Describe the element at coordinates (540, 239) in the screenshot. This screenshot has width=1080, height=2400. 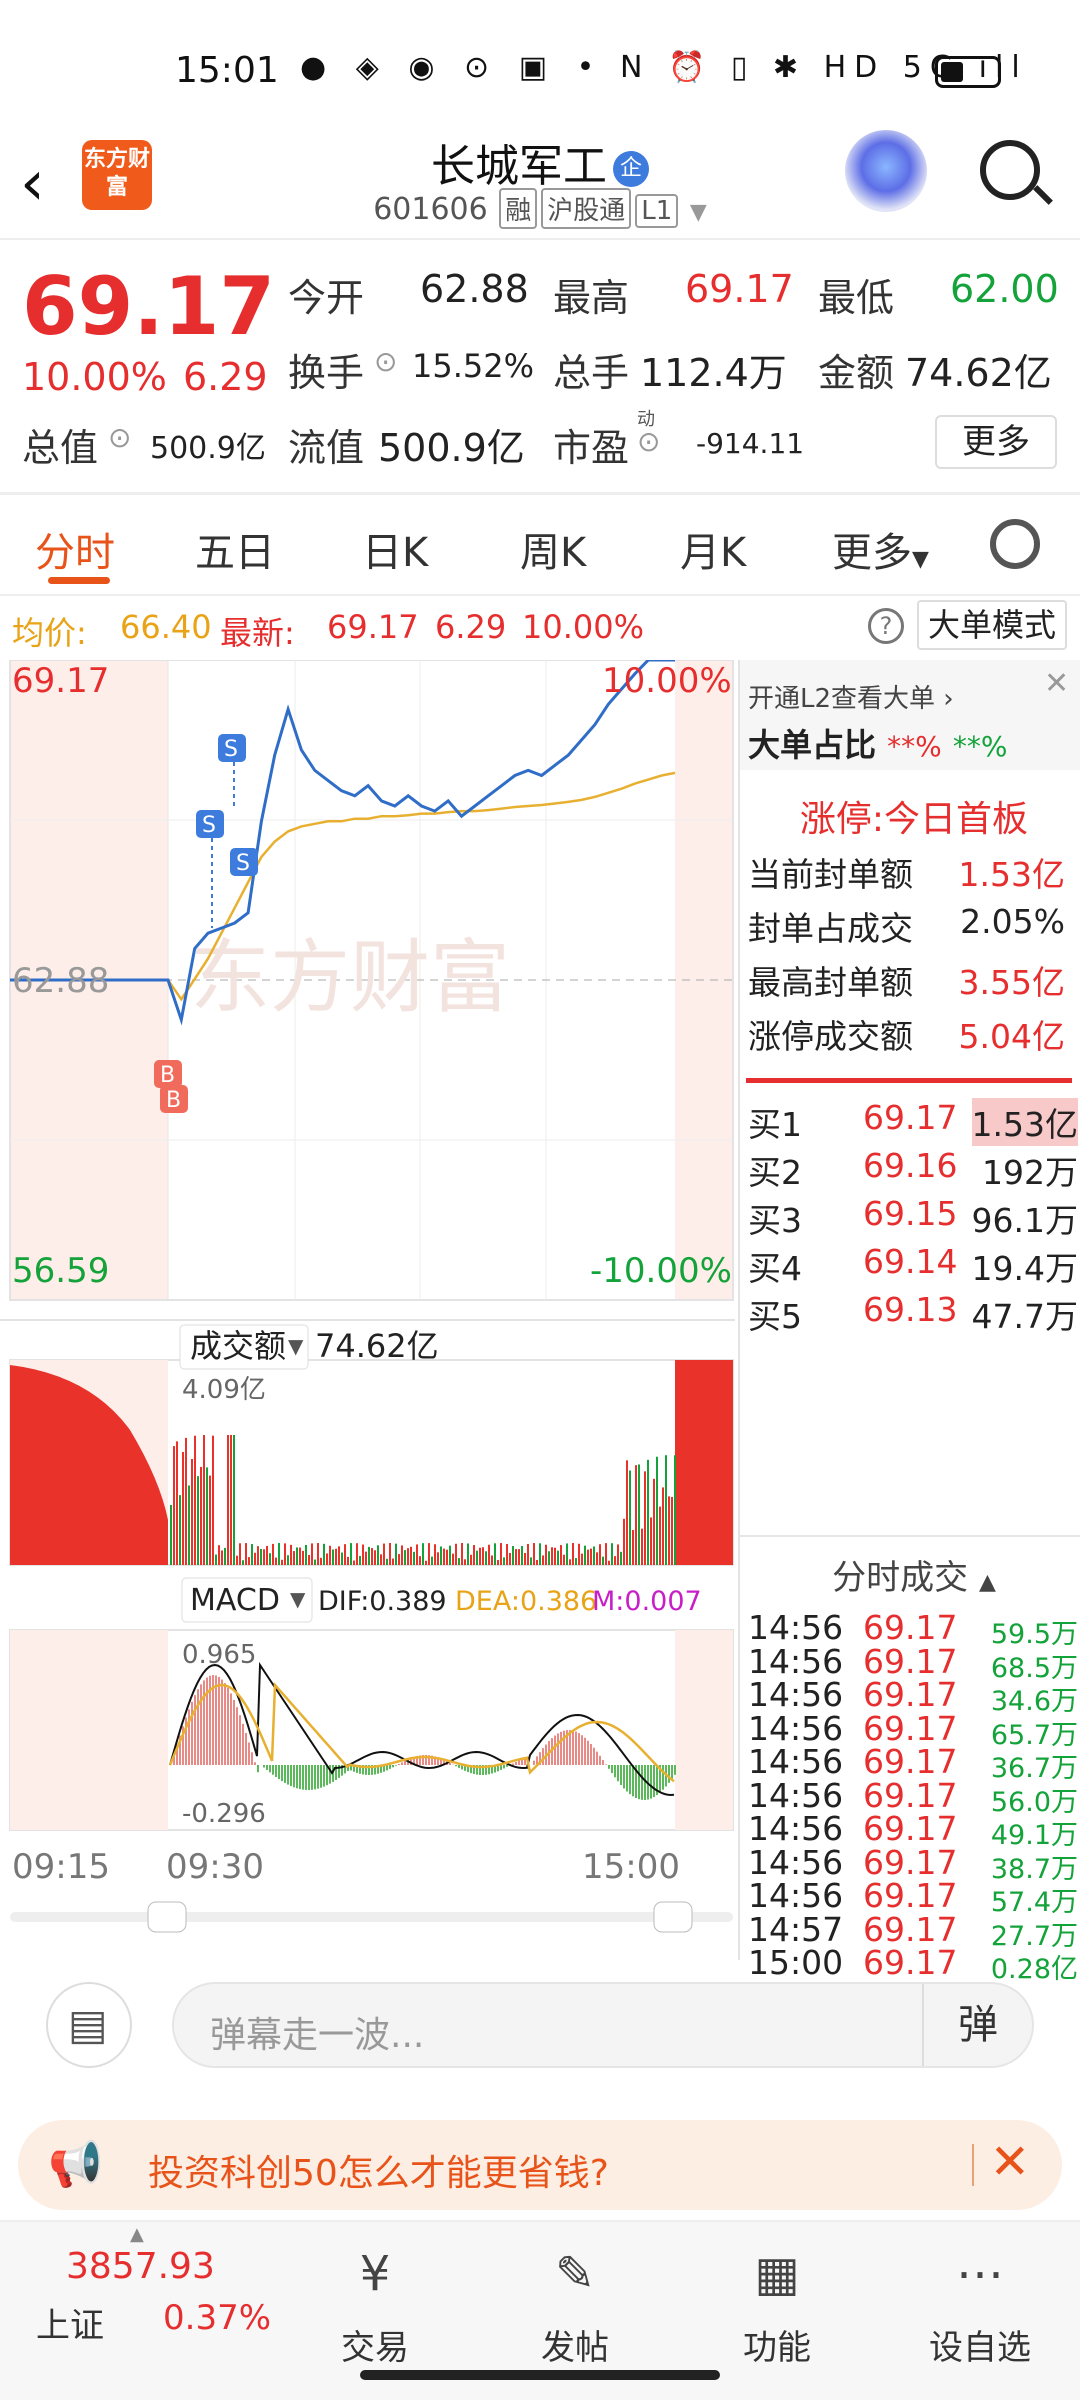
I see `divider` at that location.